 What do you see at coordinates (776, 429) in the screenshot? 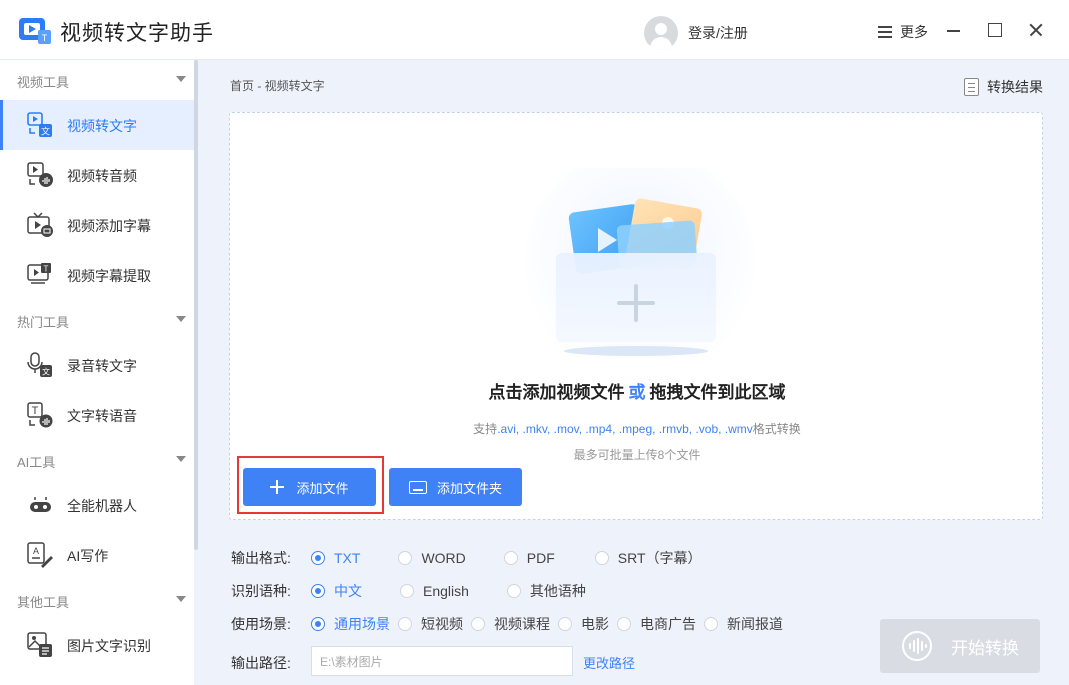
I see `formats-suffix: 格式转换` at bounding box center [776, 429].